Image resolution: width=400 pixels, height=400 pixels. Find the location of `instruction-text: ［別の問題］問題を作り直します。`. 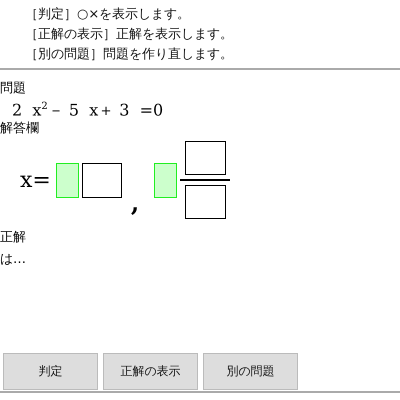

instruction-text: ［別の問題］問題を作り直します。 is located at coordinates (129, 54).